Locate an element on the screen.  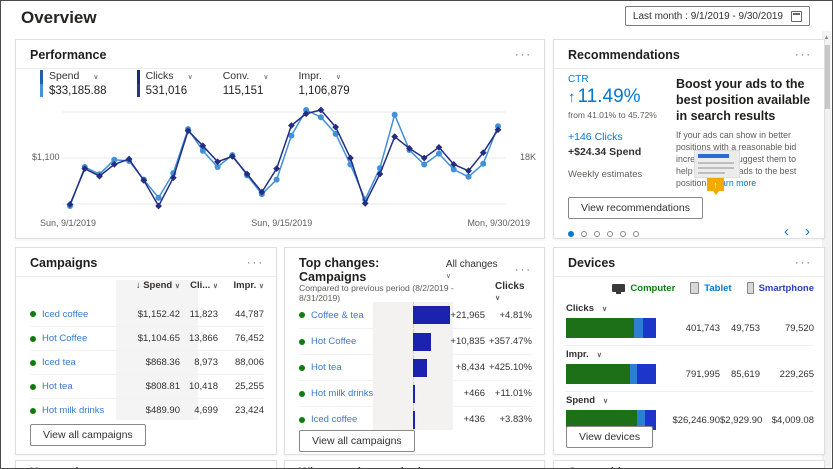
date-range-picker: Last month : 9/1/2019 - 9/30/2019 is located at coordinates (717, 16).